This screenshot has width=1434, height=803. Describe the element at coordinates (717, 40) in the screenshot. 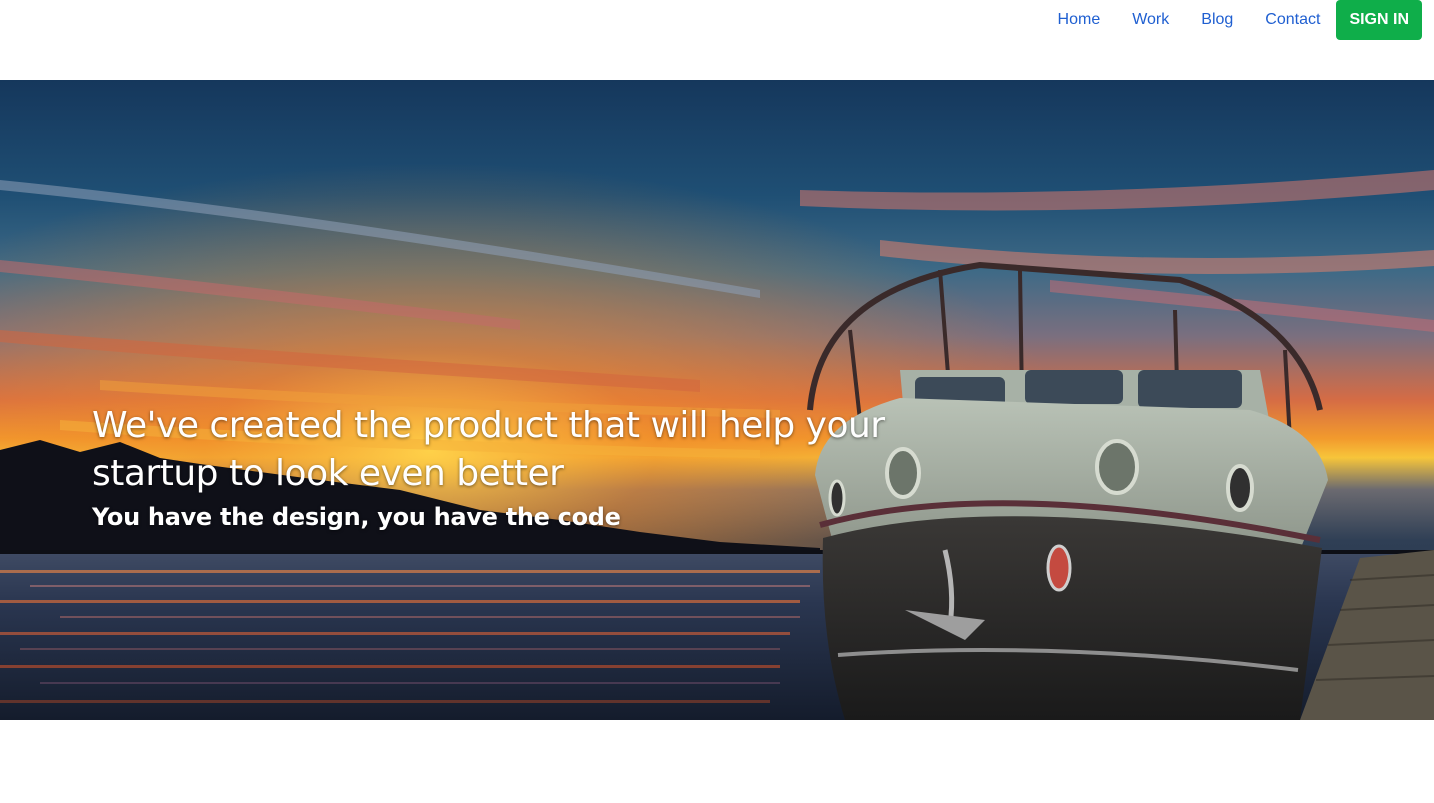

I see `navbar: Home Work Blog Contact SIGN IN` at that location.